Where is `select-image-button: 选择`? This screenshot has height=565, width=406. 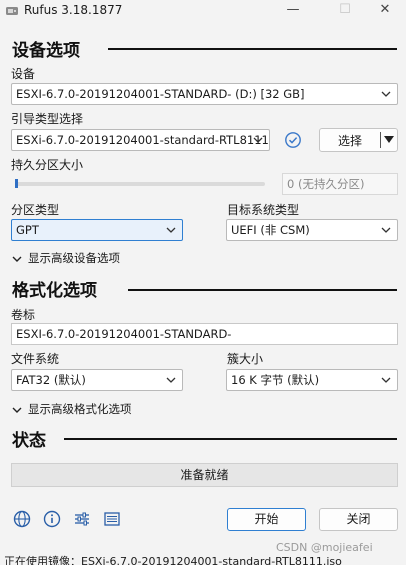 select-image-button: 选择 is located at coordinates (358, 140).